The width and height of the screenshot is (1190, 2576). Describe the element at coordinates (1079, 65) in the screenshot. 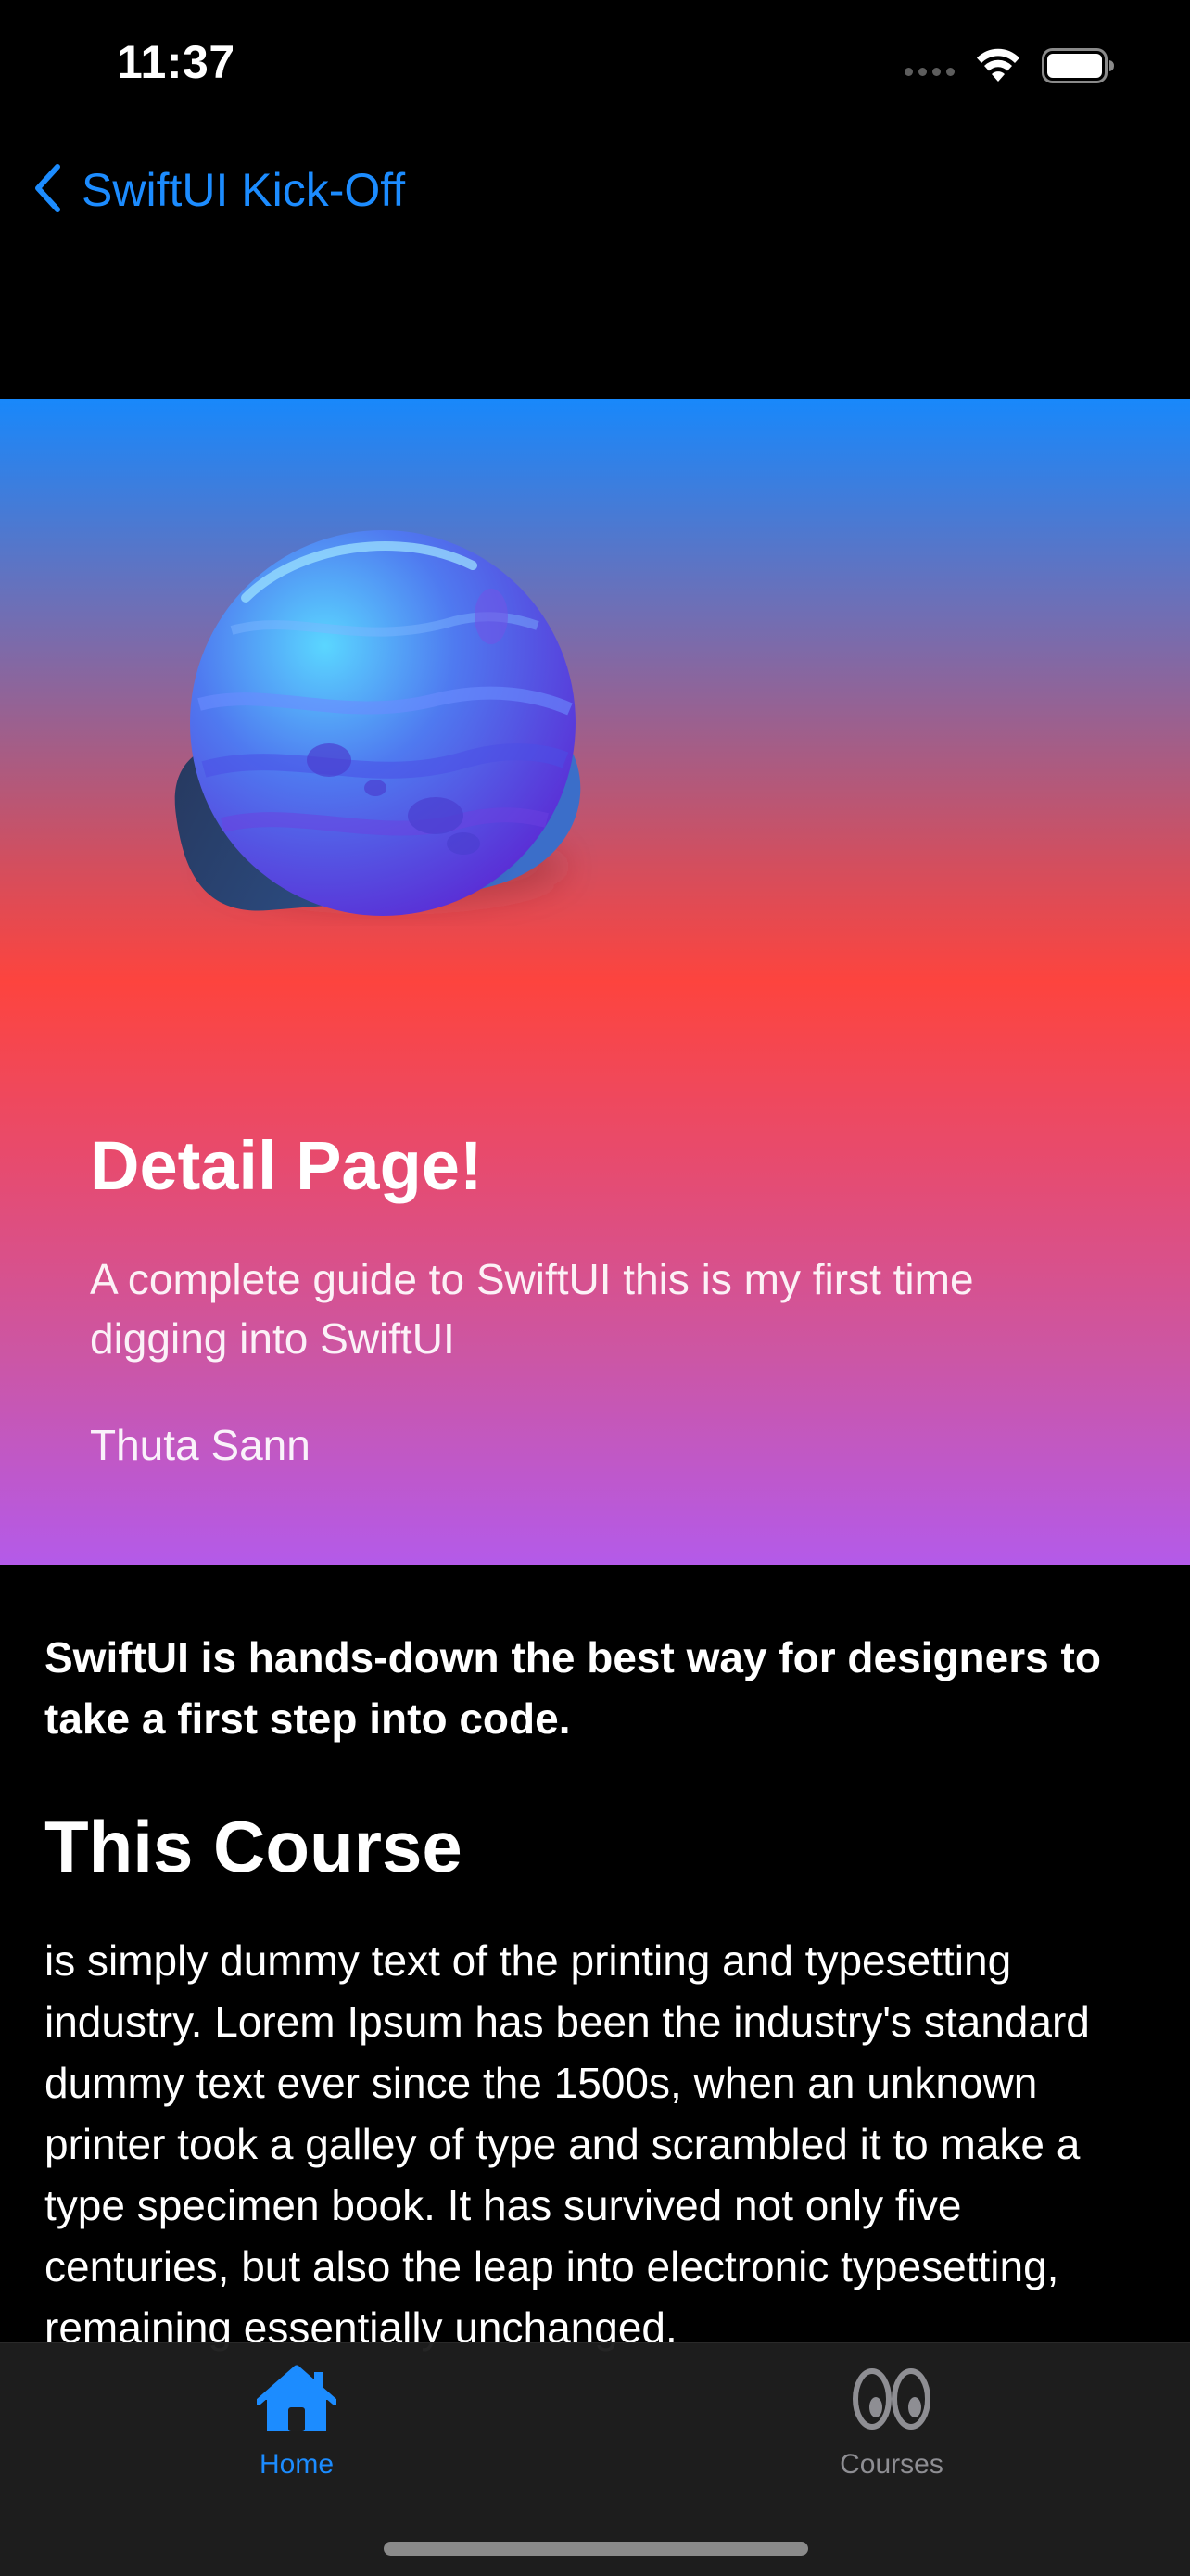

I see `battery-icon` at that location.